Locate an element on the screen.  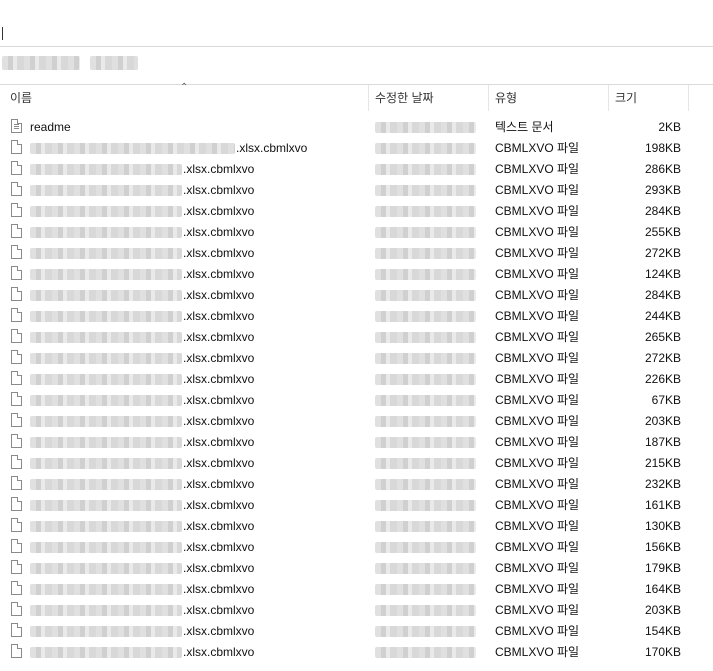
sort-ascending-icon: ⌃ is located at coordinates (184, 87).